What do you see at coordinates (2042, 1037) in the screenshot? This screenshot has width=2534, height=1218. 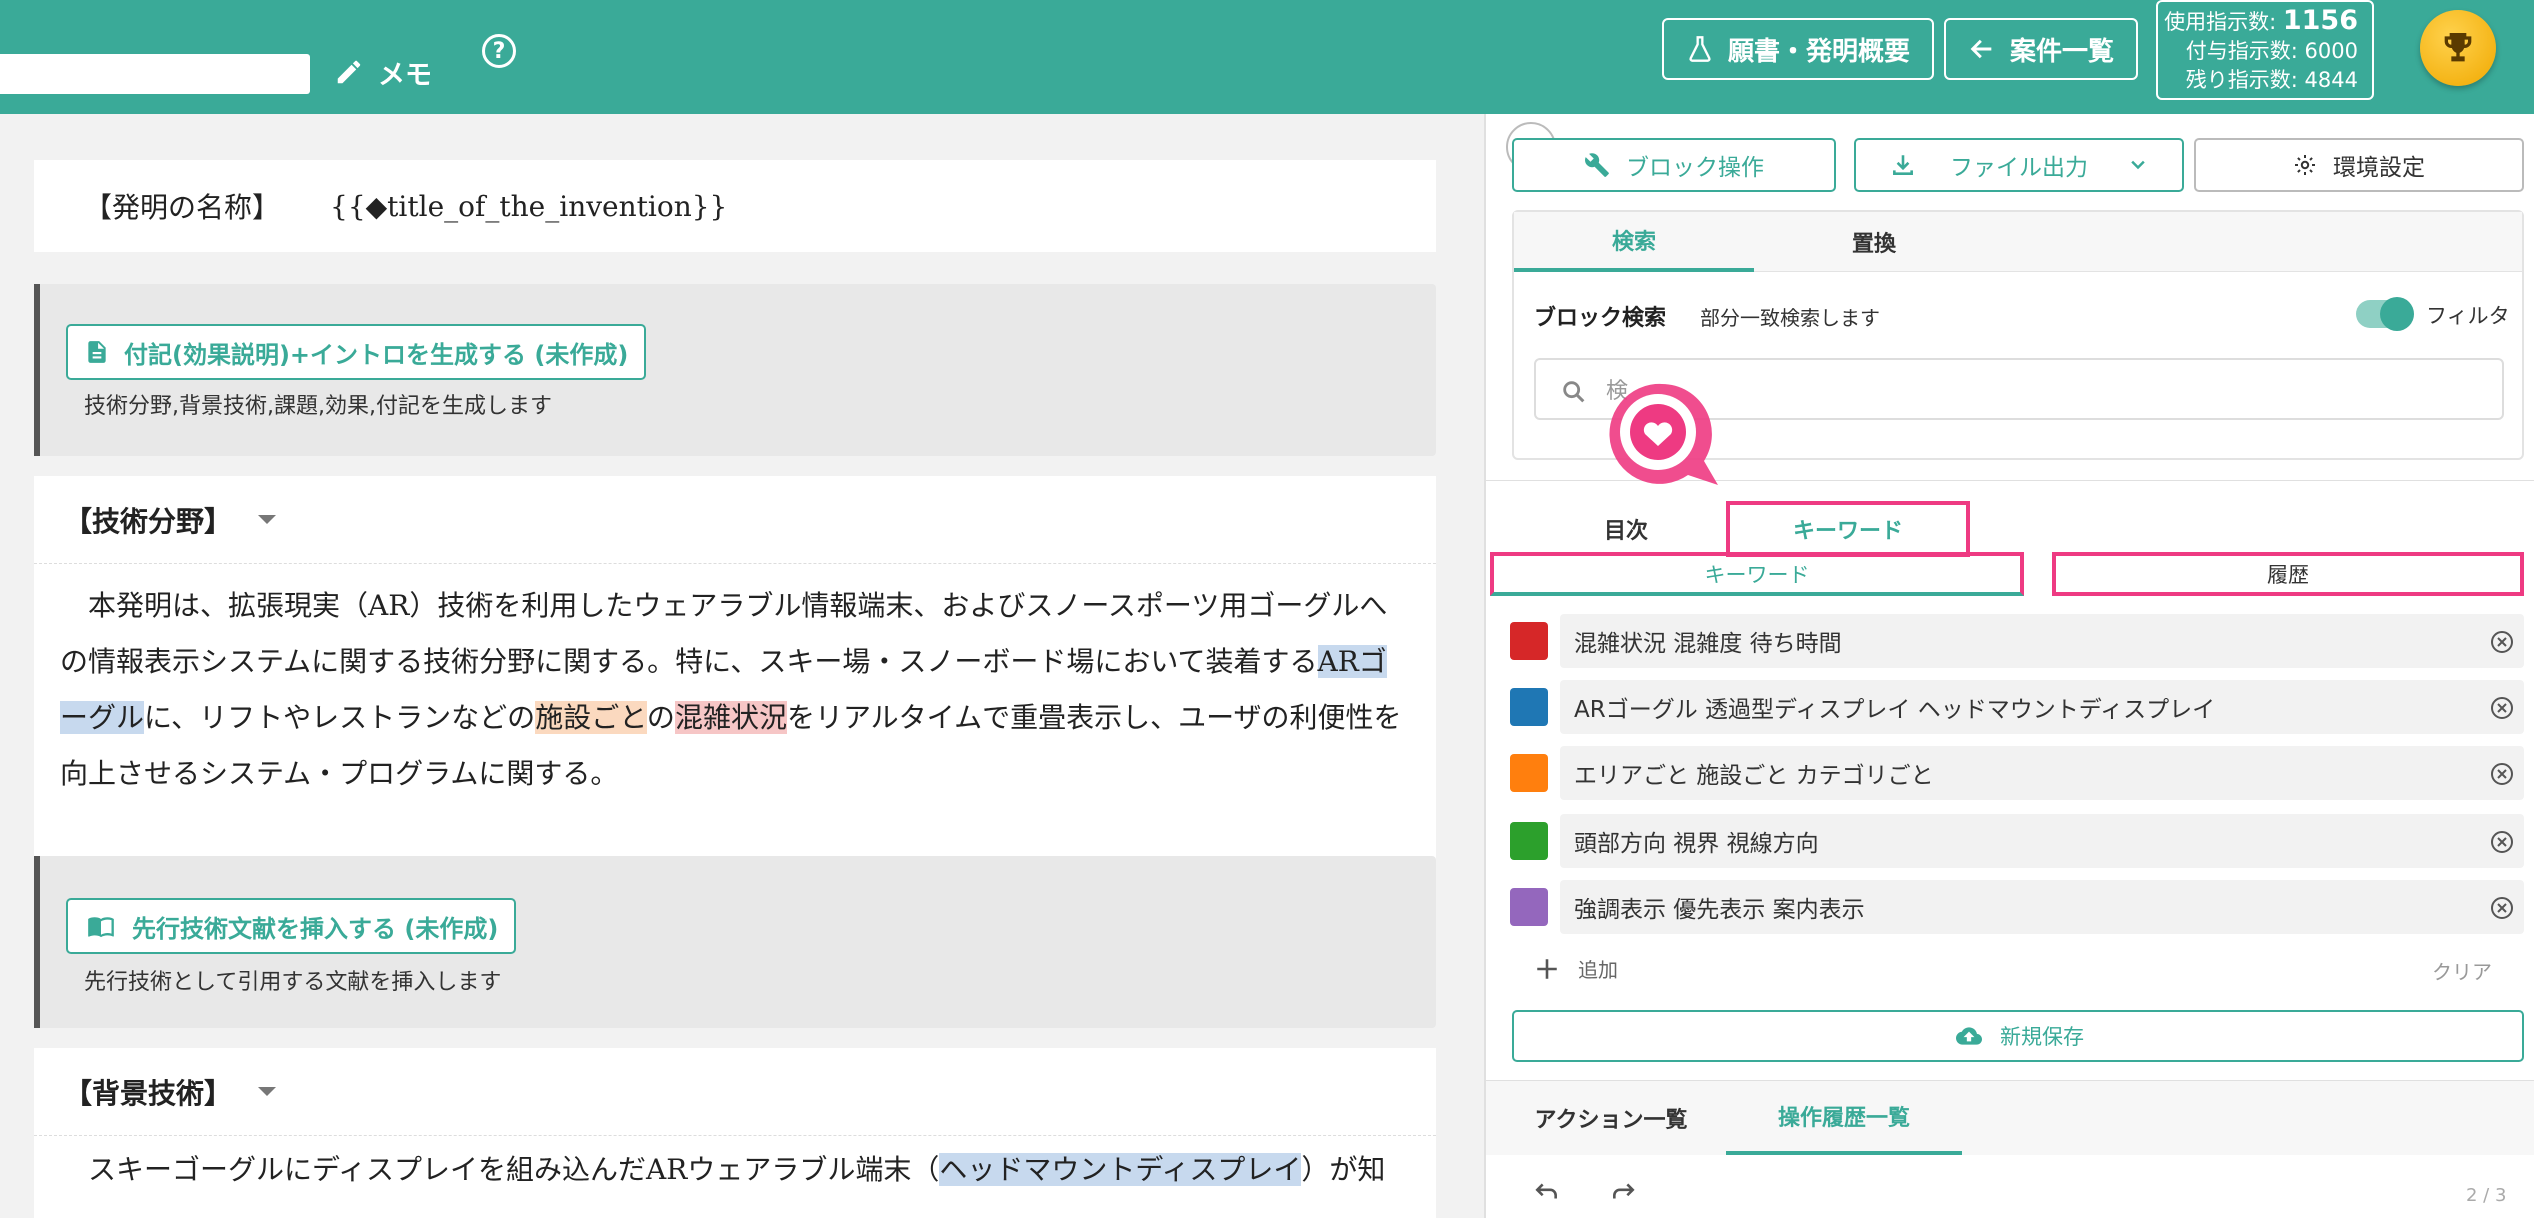 I see `new-save-label: 新規保存` at bounding box center [2042, 1037].